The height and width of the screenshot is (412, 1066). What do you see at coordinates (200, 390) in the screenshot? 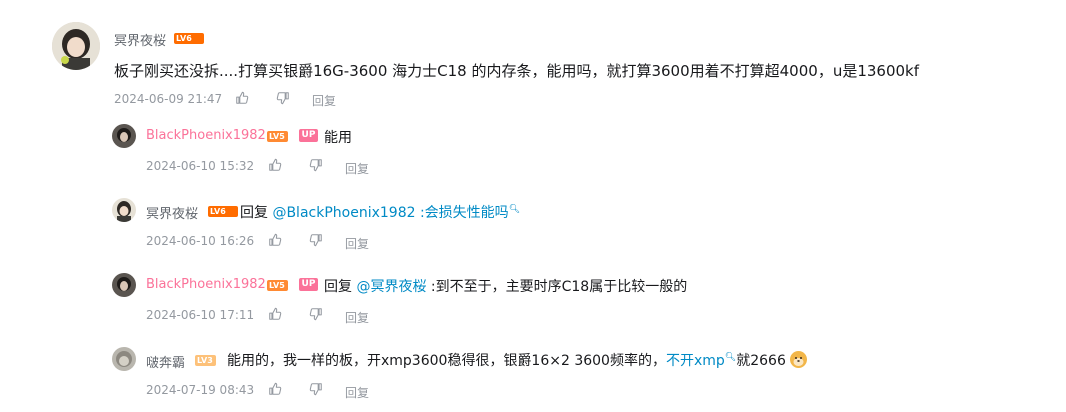
I see `reply-time: 2024-07-19 08:43` at bounding box center [200, 390].